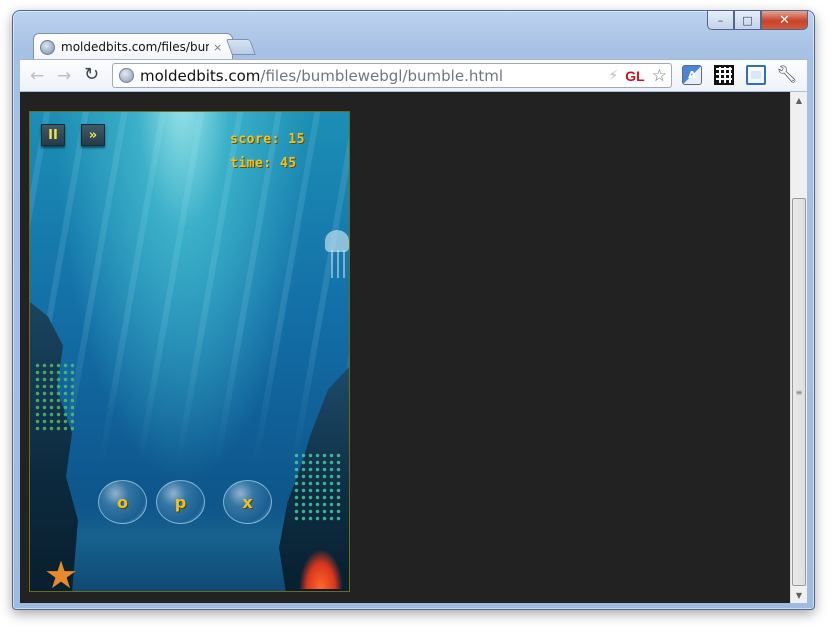  I want to click on fast-forward-button: », so click(93, 135).